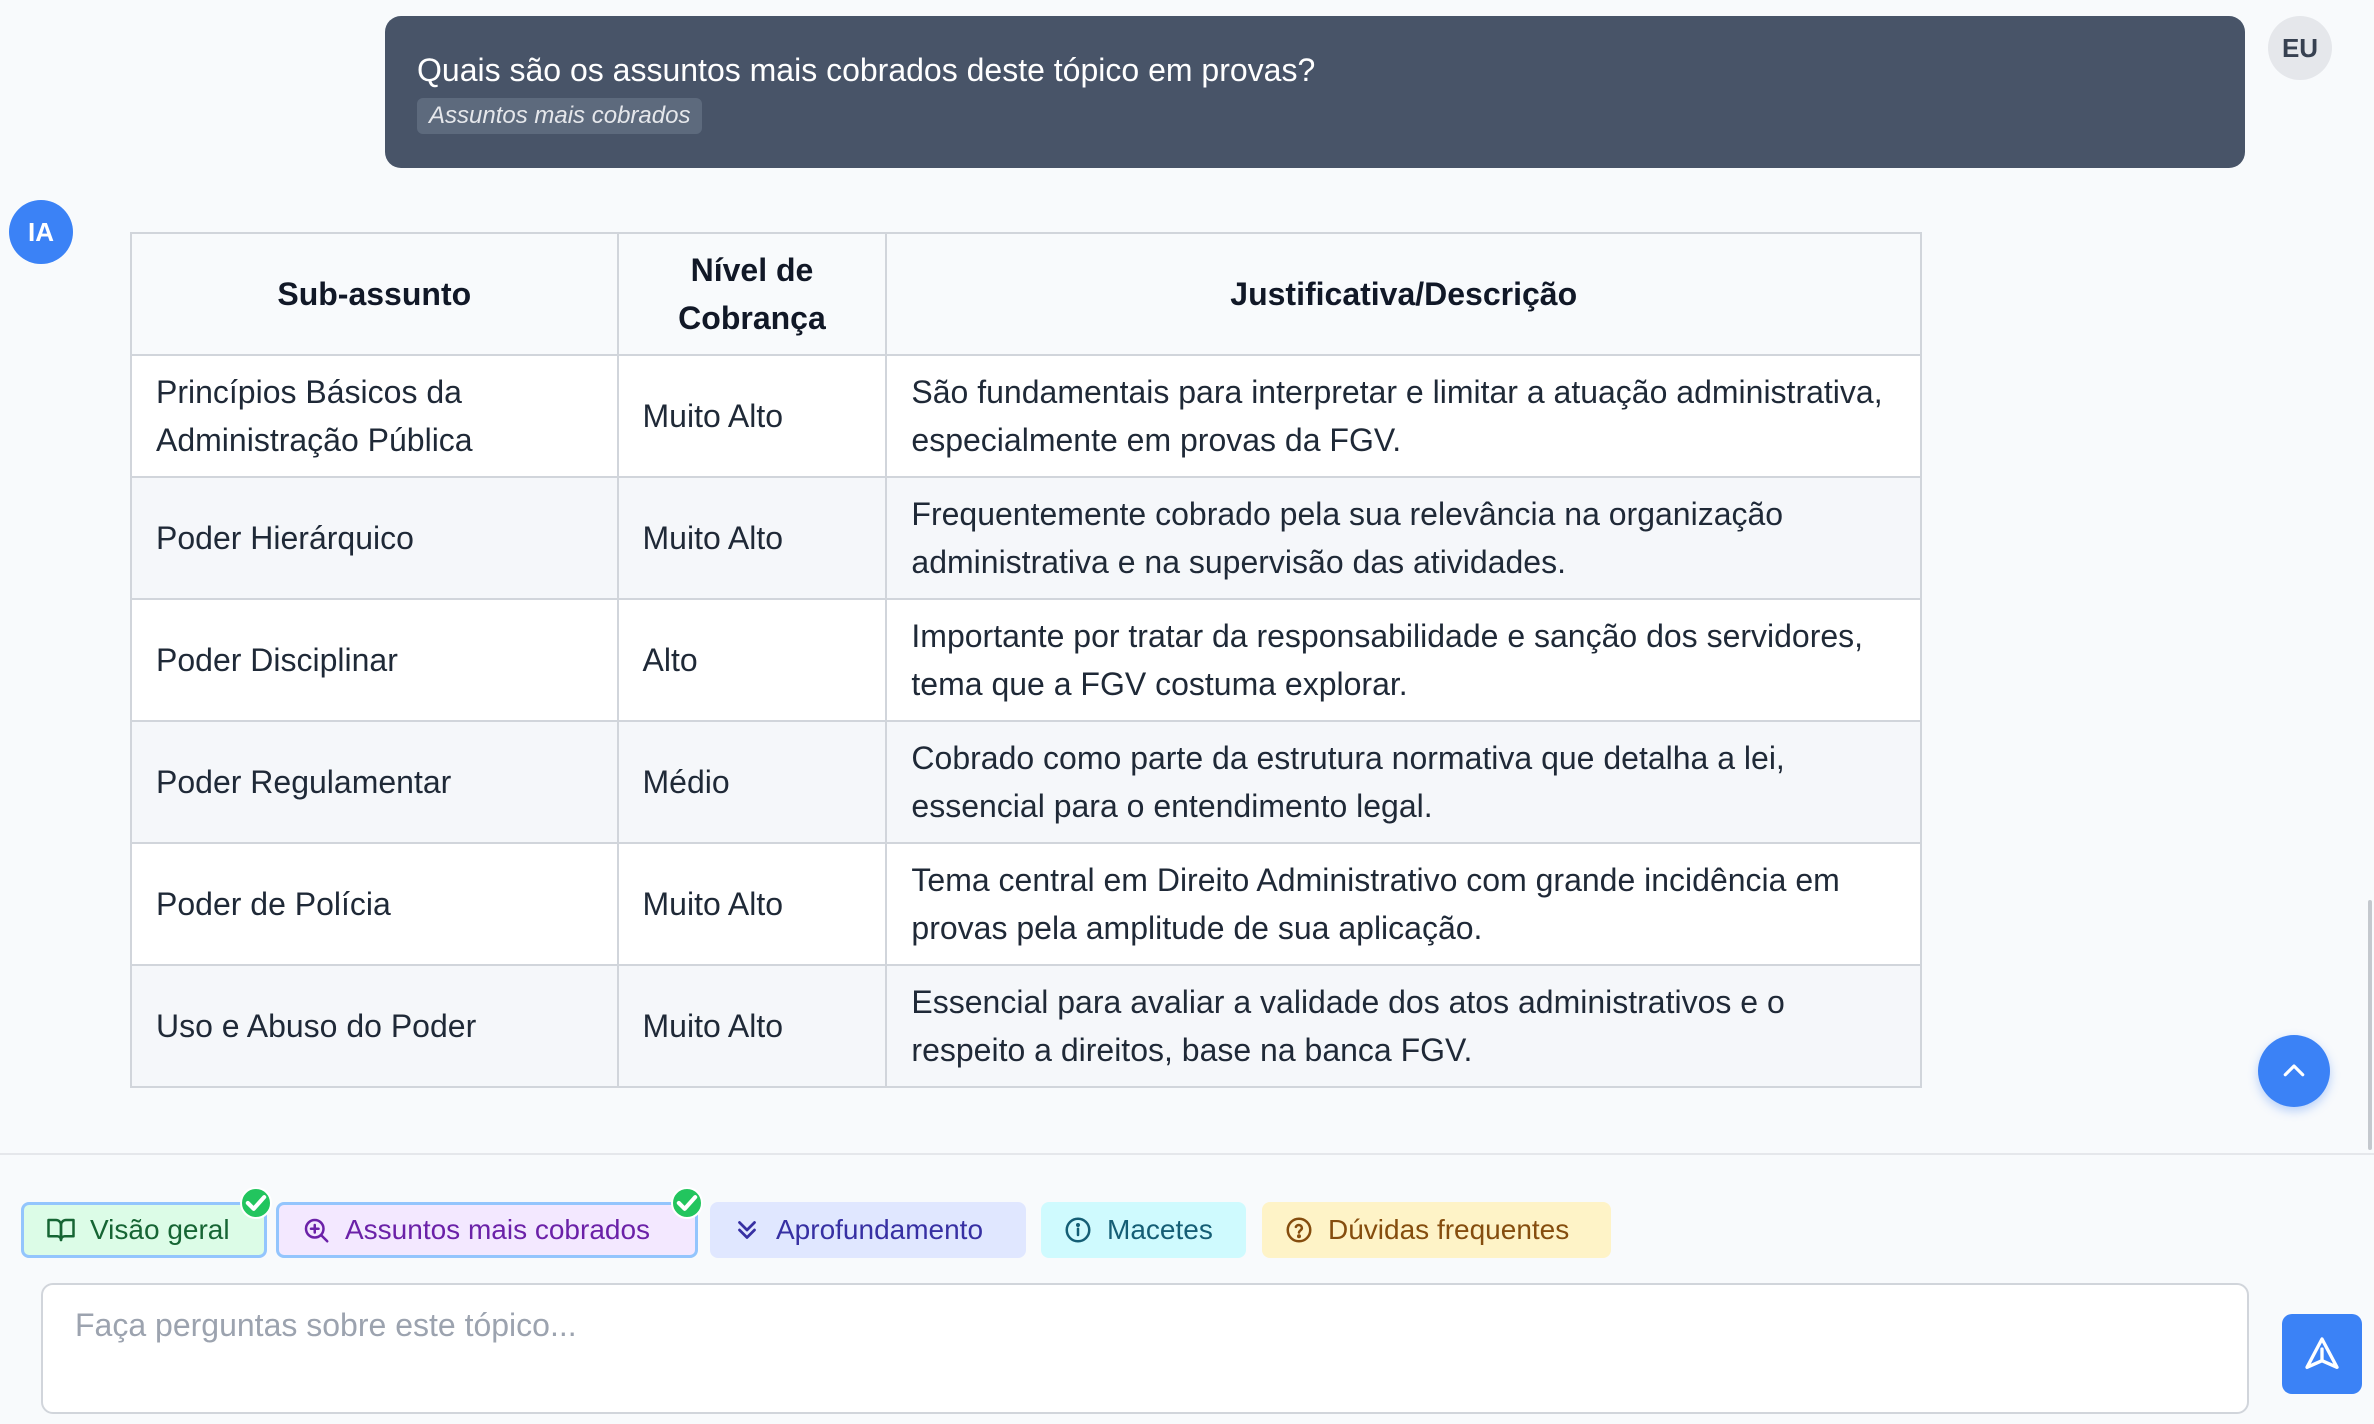 This screenshot has height=1424, width=2374. Describe the element at coordinates (160, 1229) in the screenshot. I see `quick-action-label: Visão geral` at that location.